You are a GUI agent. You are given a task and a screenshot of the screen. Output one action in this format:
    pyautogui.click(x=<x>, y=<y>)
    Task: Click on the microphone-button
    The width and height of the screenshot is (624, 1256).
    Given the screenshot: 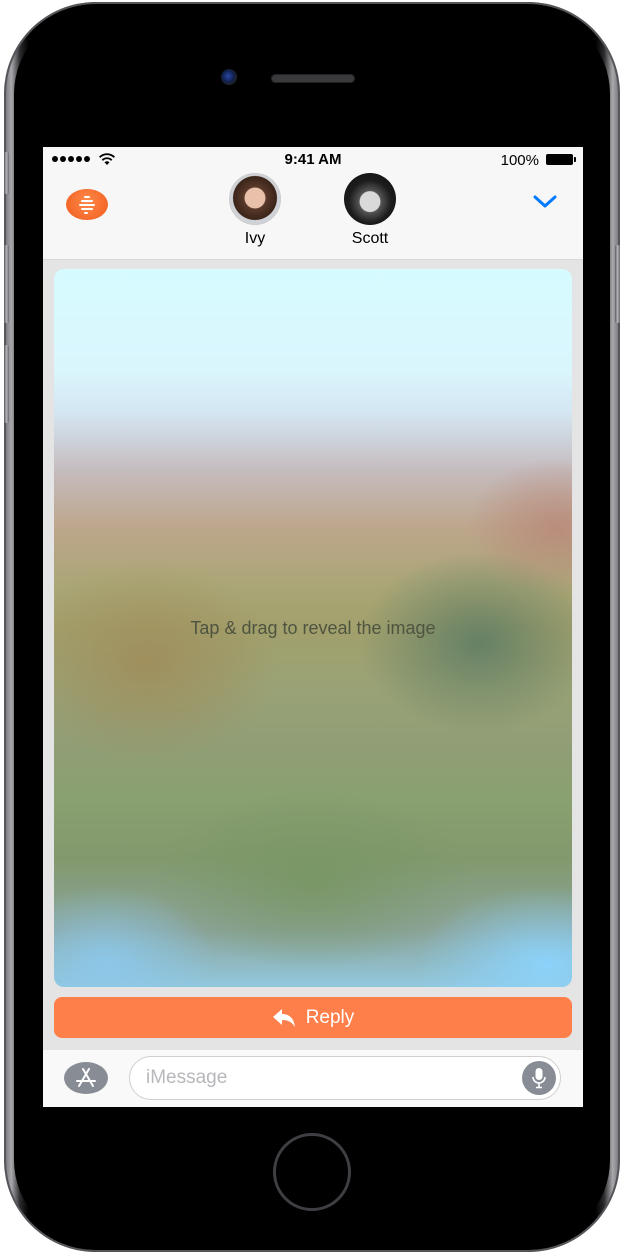 What is the action you would take?
    pyautogui.click(x=539, y=1078)
    